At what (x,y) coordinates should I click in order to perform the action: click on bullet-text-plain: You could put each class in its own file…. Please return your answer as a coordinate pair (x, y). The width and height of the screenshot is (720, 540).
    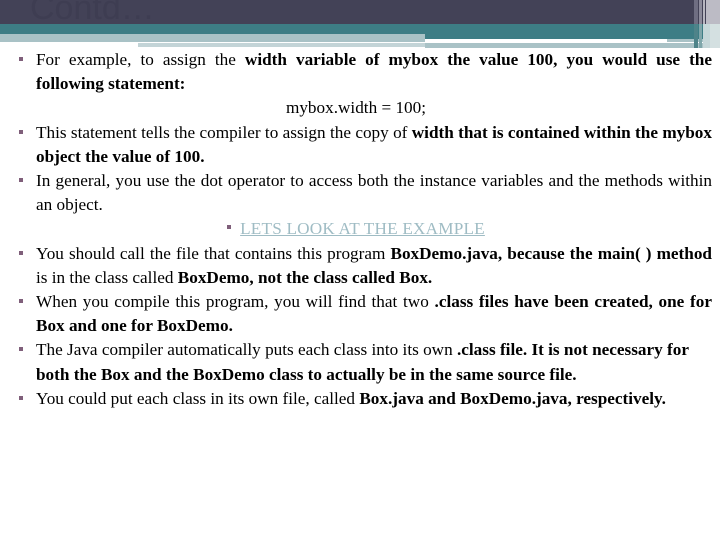
    Looking at the image, I should click on (198, 398).